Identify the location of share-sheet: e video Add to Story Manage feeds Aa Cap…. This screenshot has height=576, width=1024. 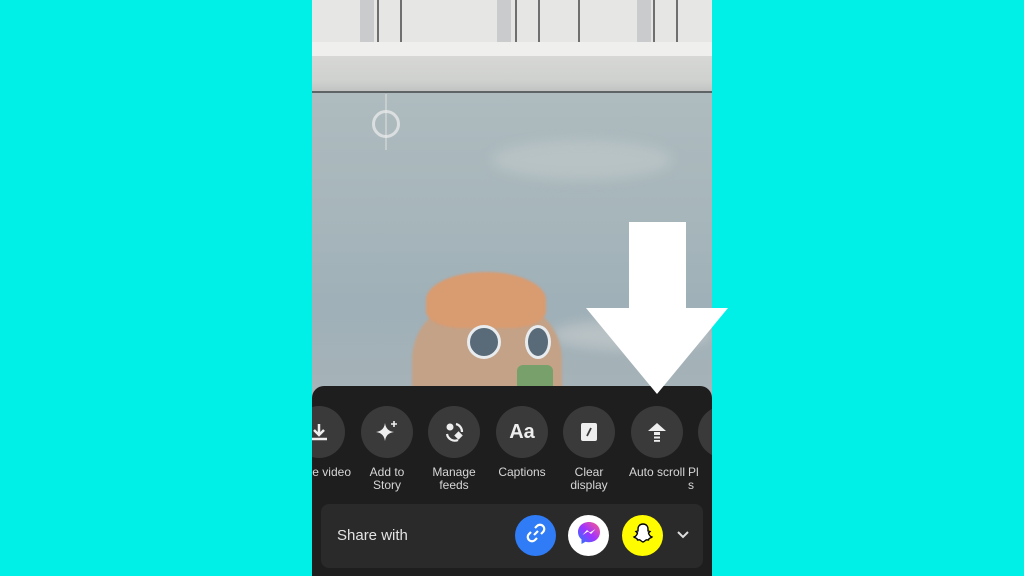
(512, 481).